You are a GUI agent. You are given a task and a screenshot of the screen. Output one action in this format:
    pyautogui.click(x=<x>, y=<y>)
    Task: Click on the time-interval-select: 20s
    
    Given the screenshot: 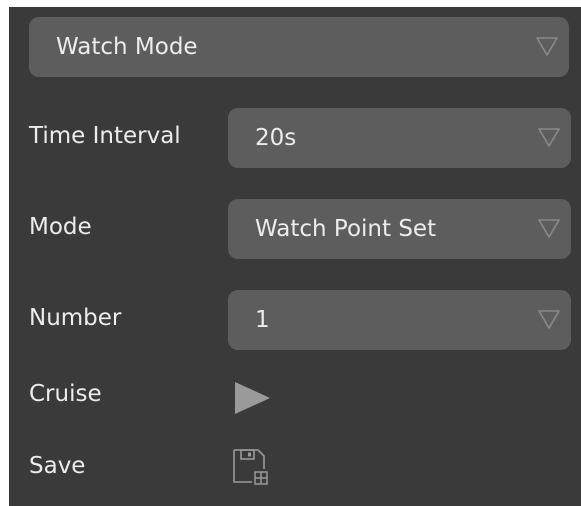 What is the action you would take?
    pyautogui.click(x=399, y=138)
    